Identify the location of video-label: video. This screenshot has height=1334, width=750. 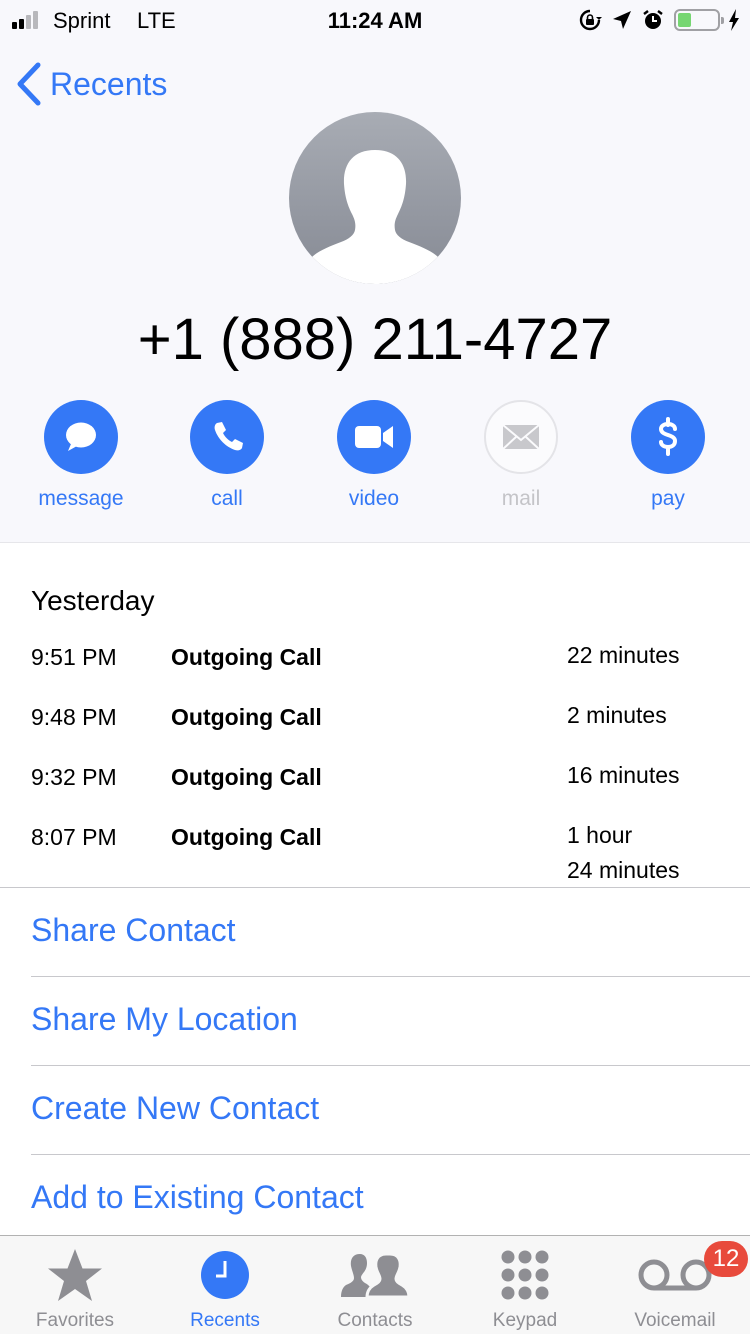
(374, 498).